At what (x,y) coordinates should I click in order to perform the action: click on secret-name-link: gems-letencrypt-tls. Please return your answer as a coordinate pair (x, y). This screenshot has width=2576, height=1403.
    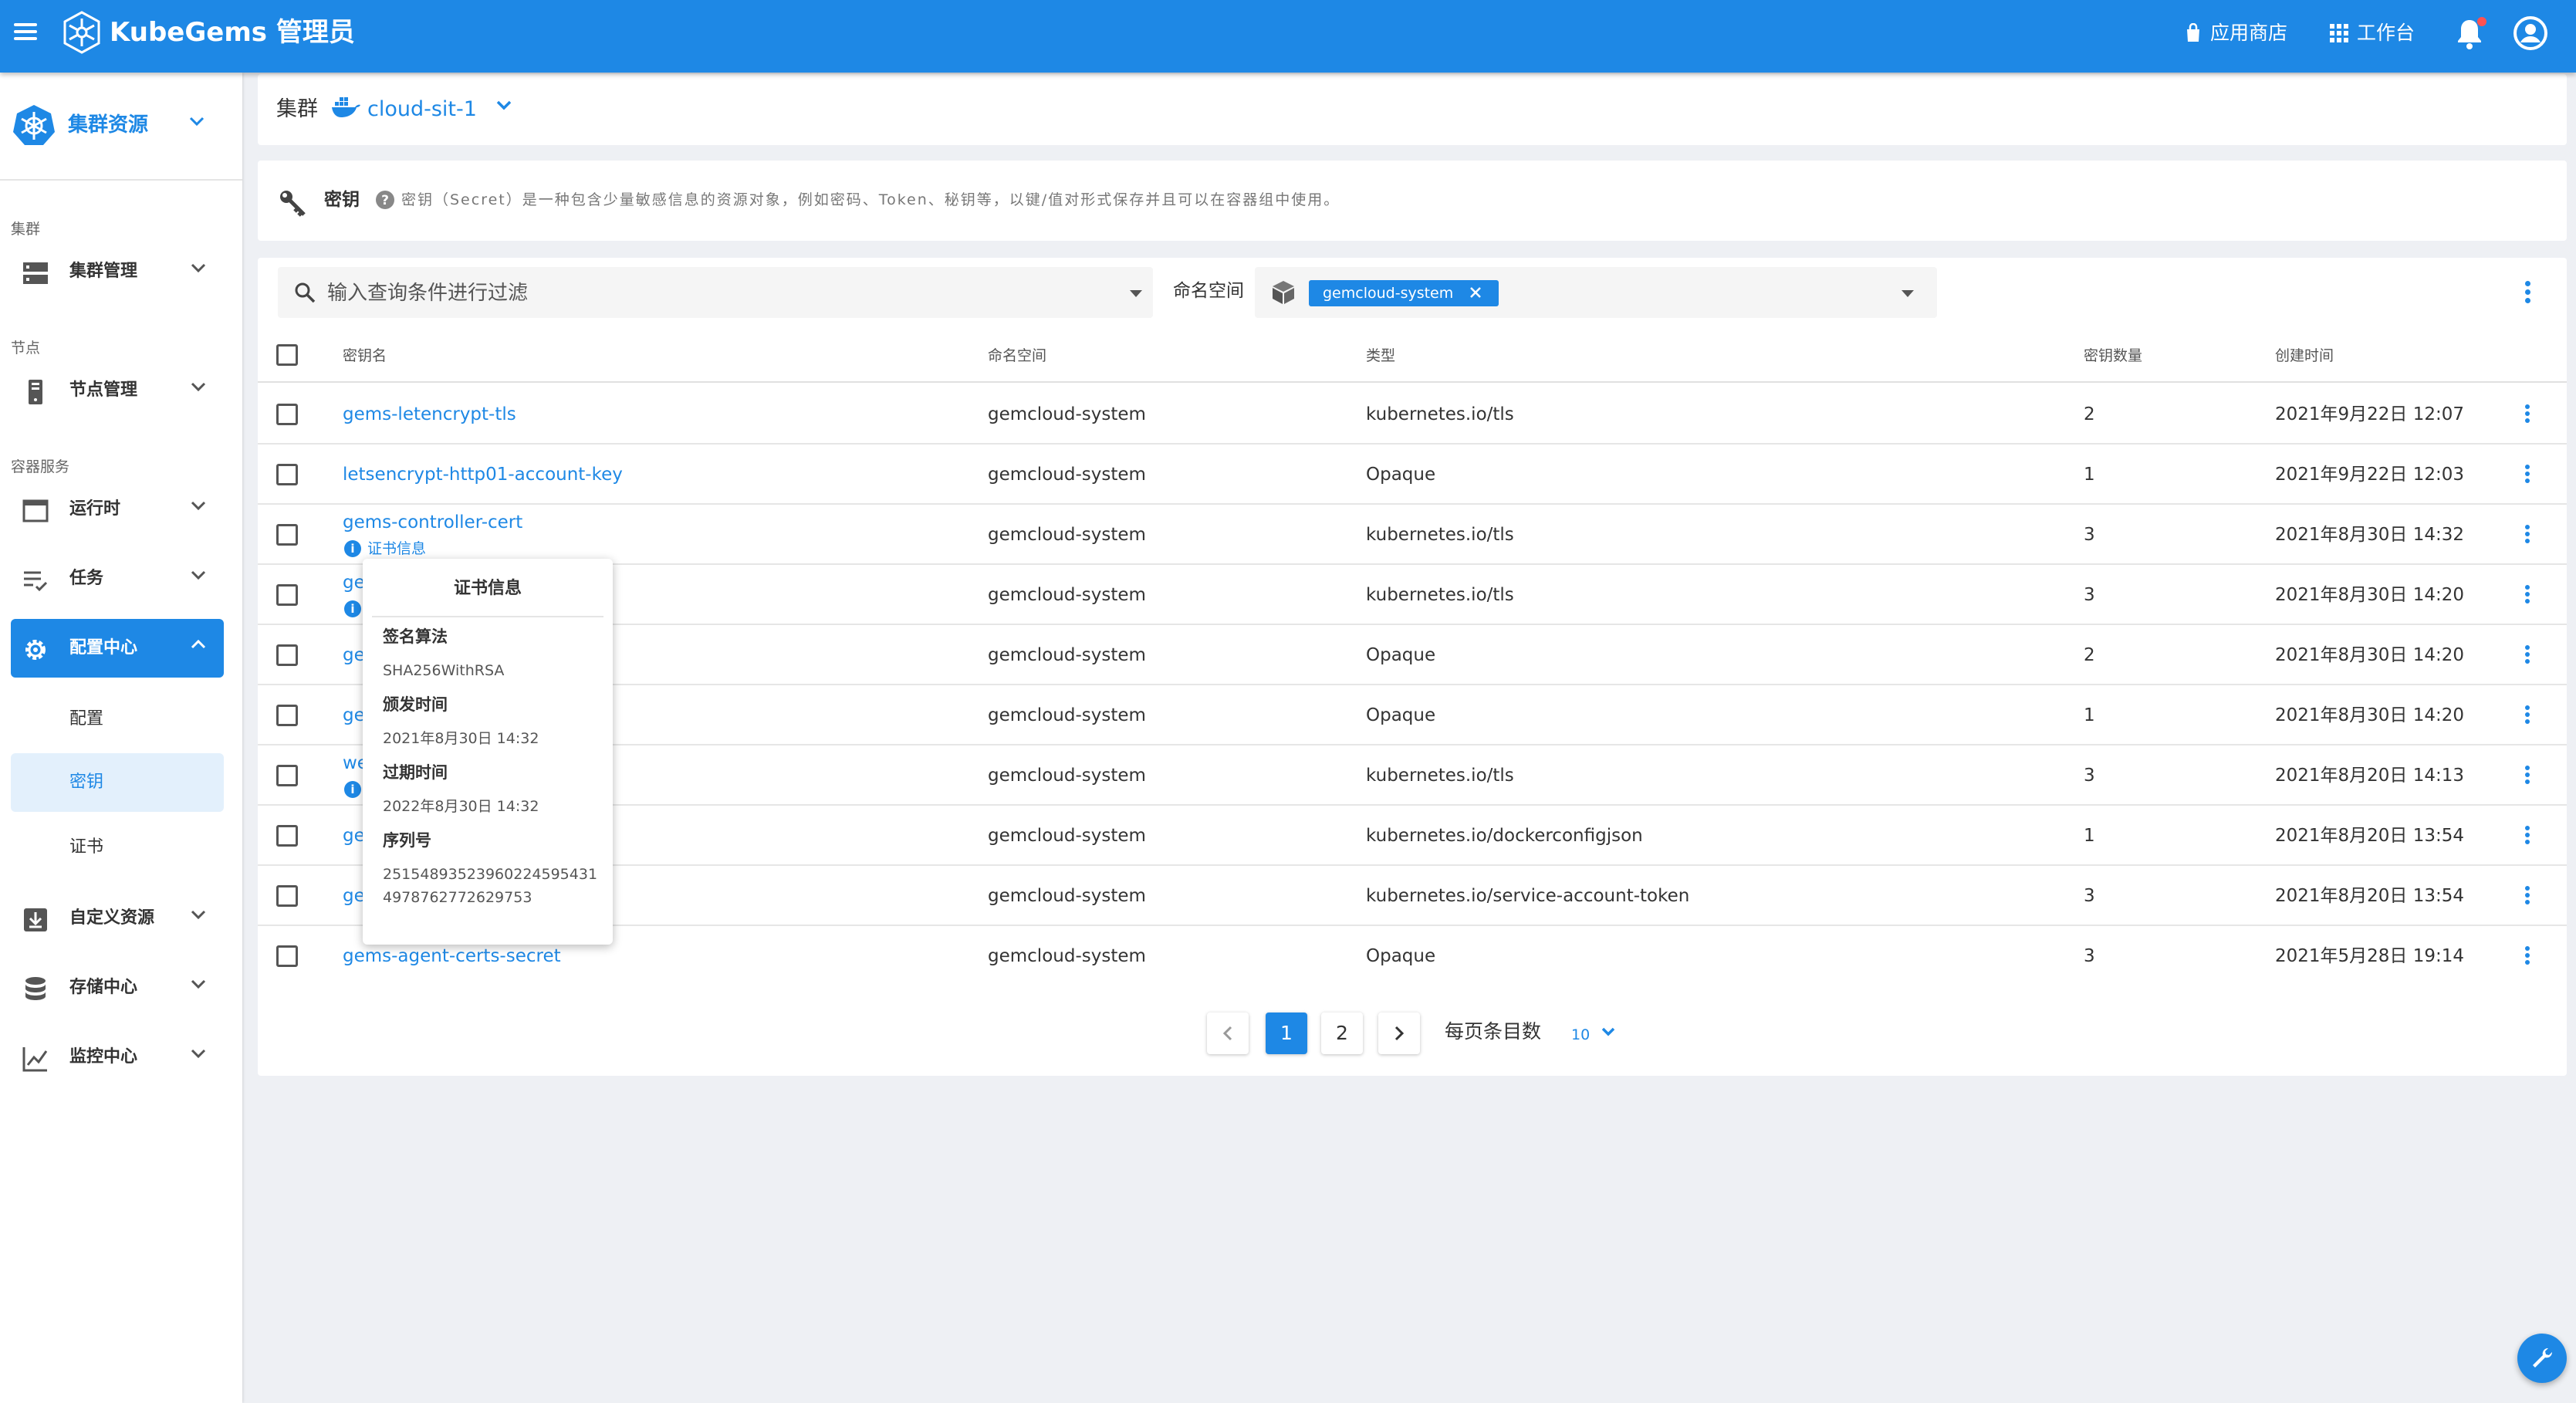
    Looking at the image, I should click on (429, 414).